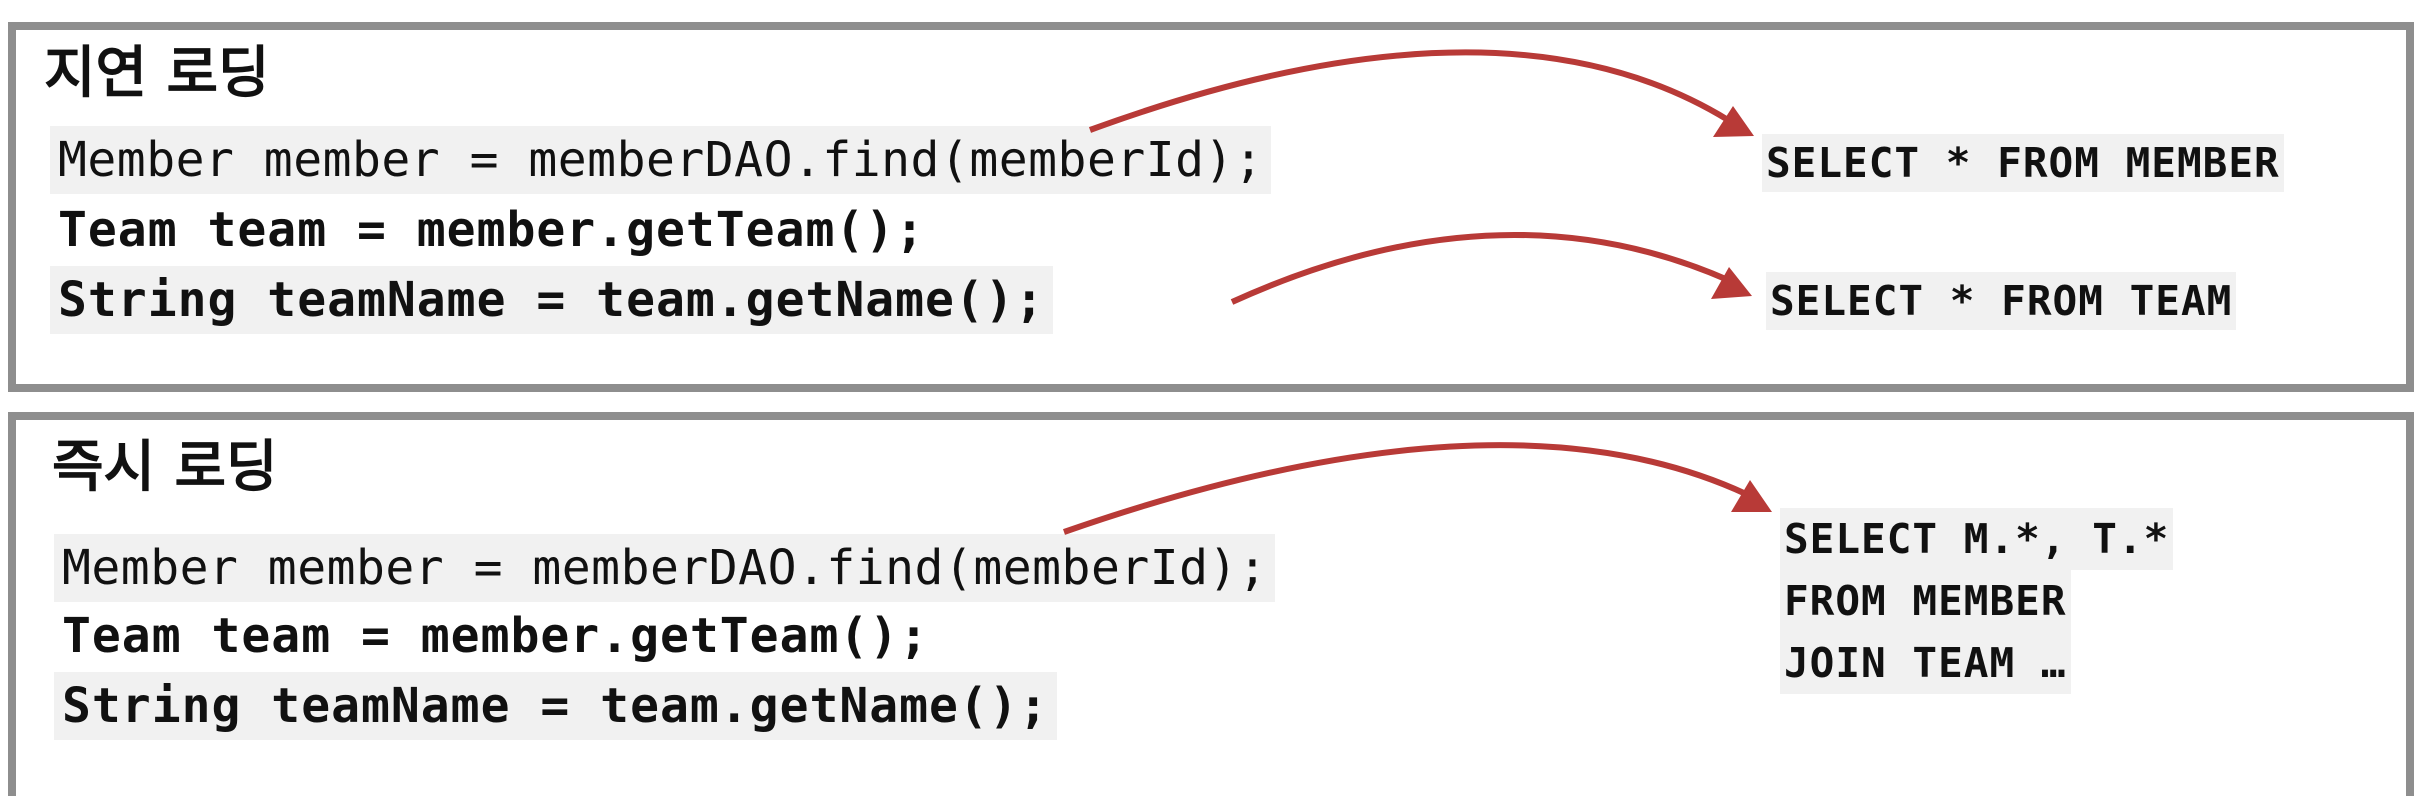 This screenshot has height=796, width=2424. Describe the element at coordinates (157, 73) in the screenshot. I see `lazy-loading-heading: 지연 로딩` at that location.